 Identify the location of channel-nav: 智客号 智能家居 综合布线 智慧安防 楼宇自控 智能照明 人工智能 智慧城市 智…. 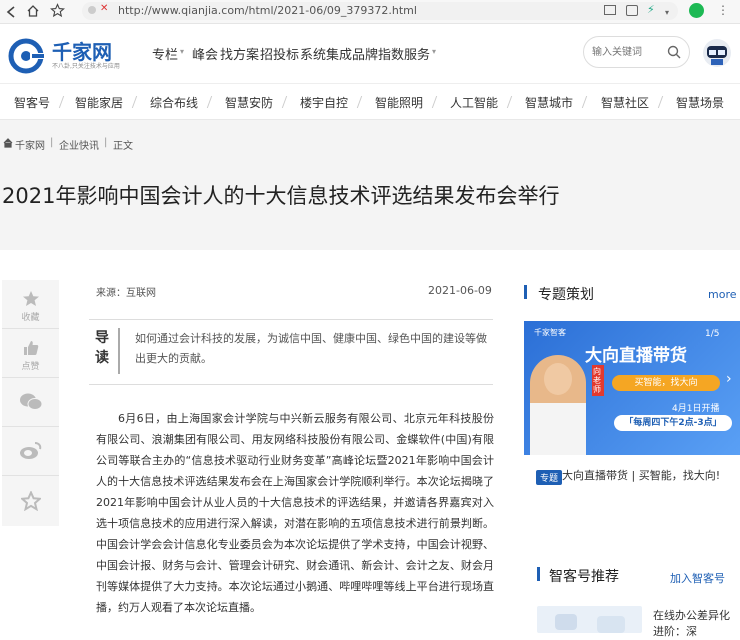
(370, 102).